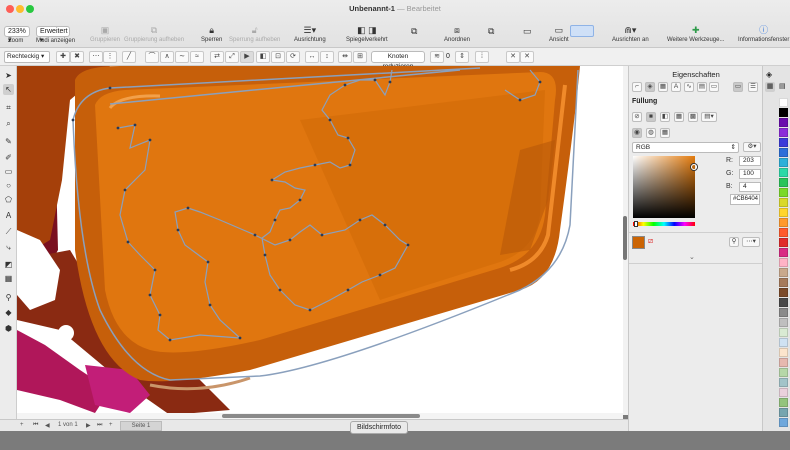  I want to click on reflect-button: ⇹, so click(345, 57).